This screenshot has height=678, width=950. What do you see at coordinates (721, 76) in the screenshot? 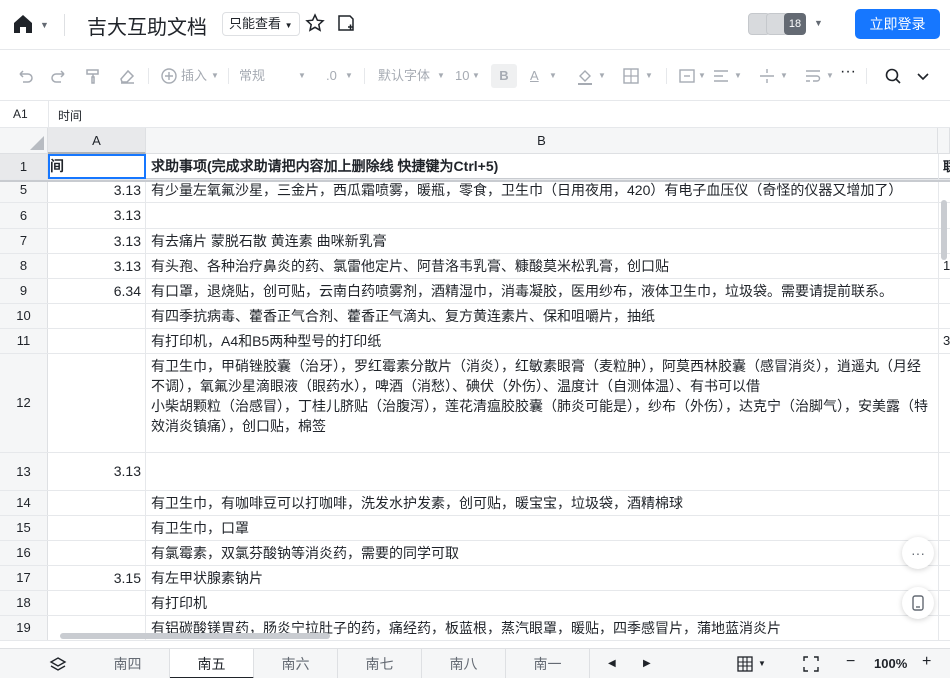
I see `align-left-icon` at bounding box center [721, 76].